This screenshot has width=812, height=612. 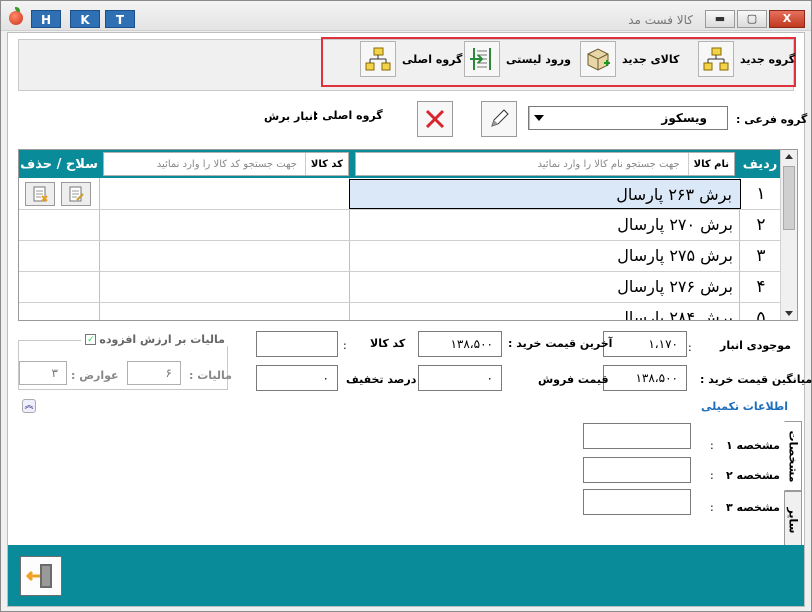 What do you see at coordinates (545, 287) in the screenshot?
I see `row-name: برش ۲۷۶ پارسال` at bounding box center [545, 287].